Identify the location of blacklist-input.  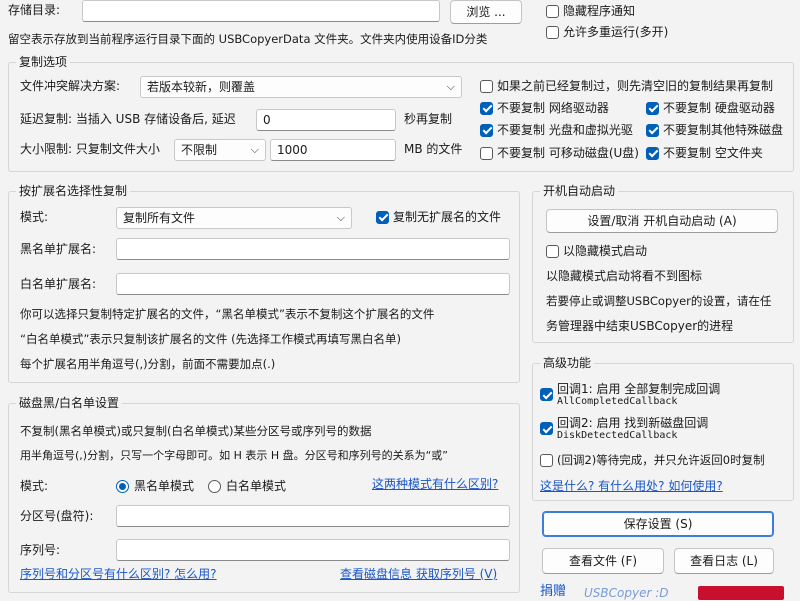
(313, 249).